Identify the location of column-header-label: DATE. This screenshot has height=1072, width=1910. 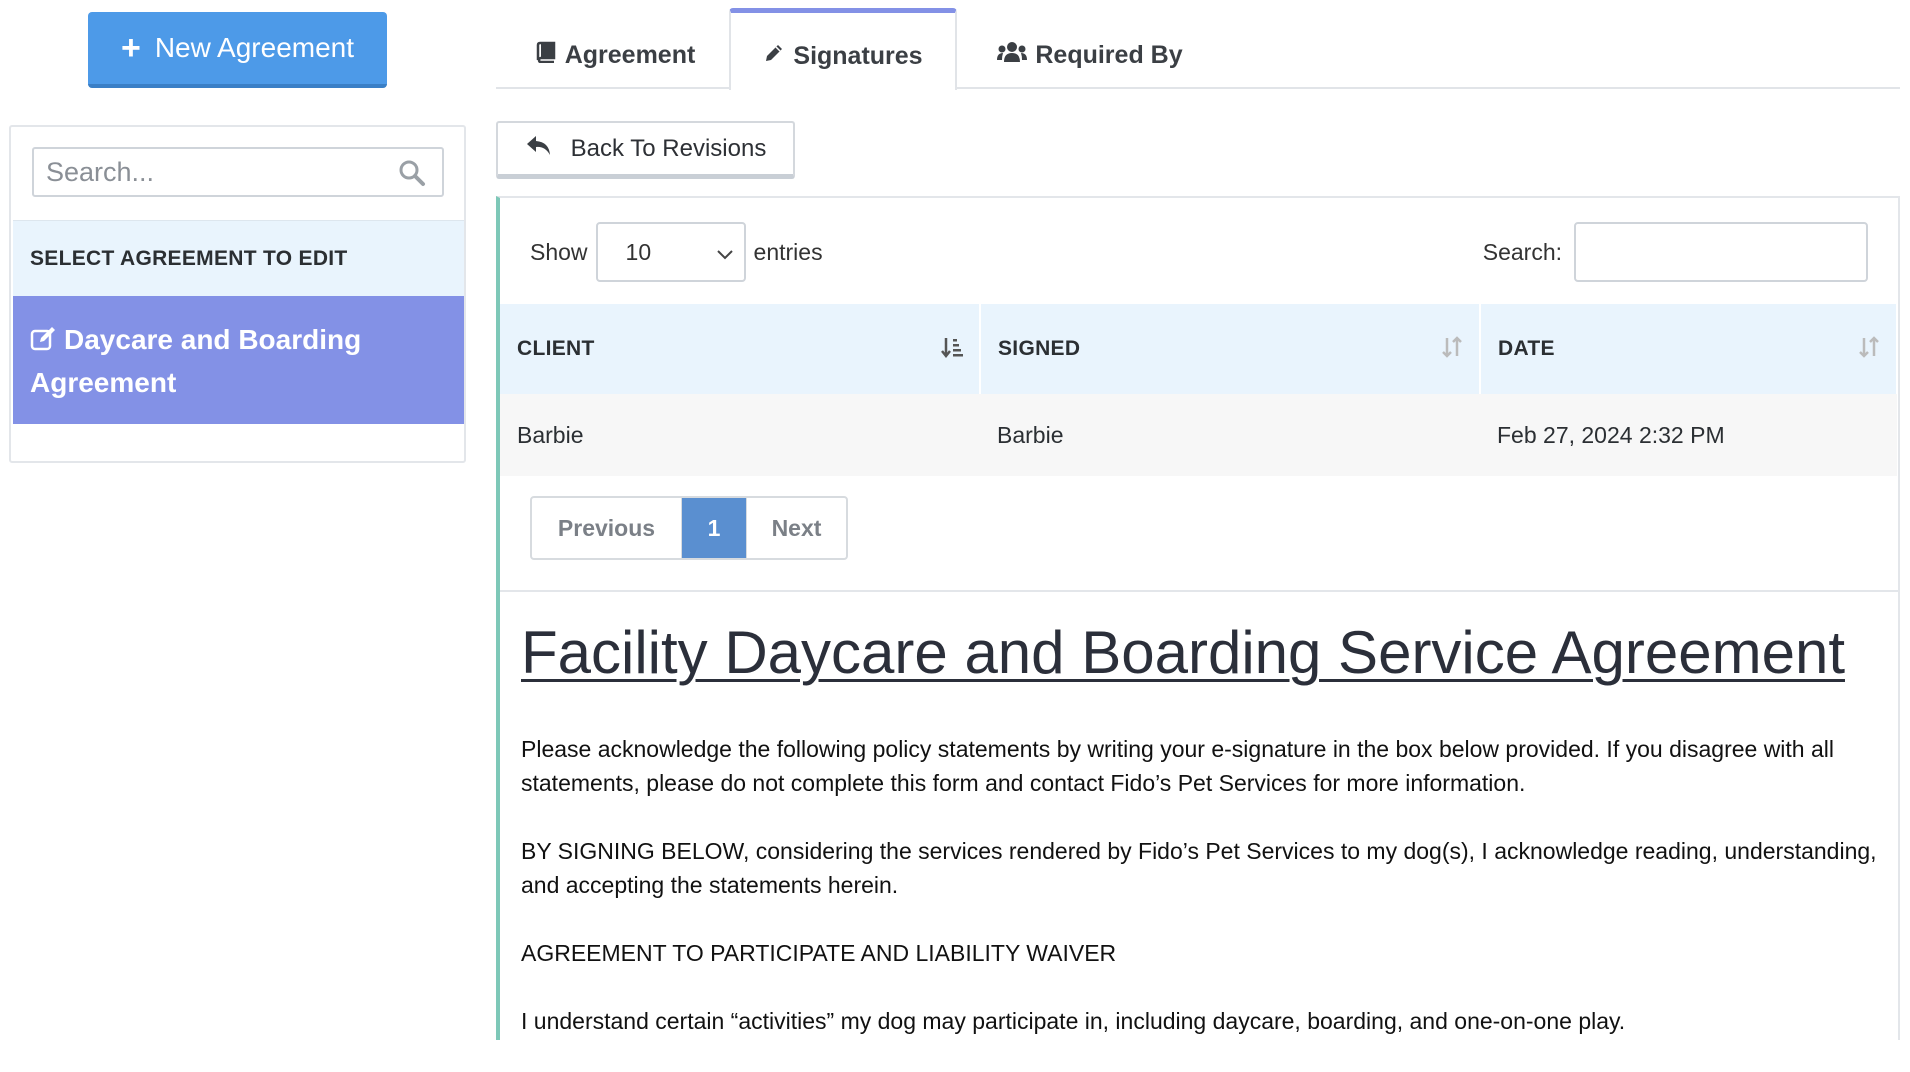
(1526, 348).